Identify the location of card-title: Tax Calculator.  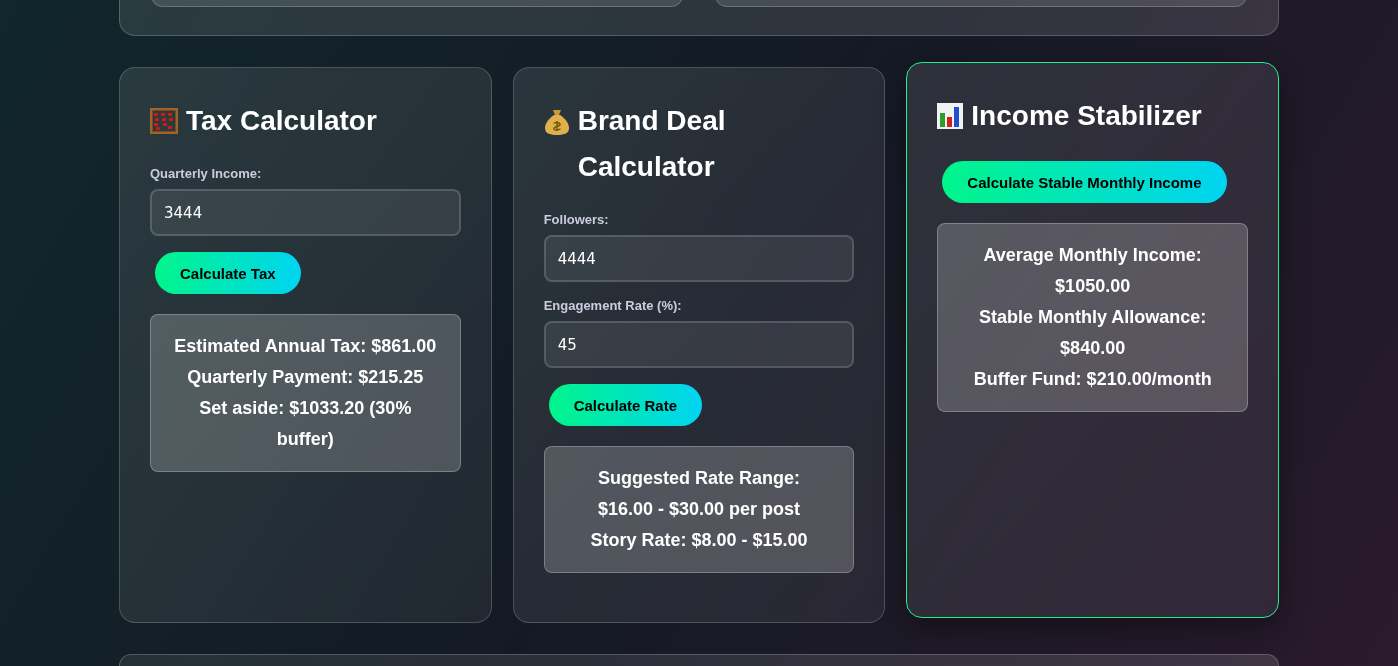
(281, 121).